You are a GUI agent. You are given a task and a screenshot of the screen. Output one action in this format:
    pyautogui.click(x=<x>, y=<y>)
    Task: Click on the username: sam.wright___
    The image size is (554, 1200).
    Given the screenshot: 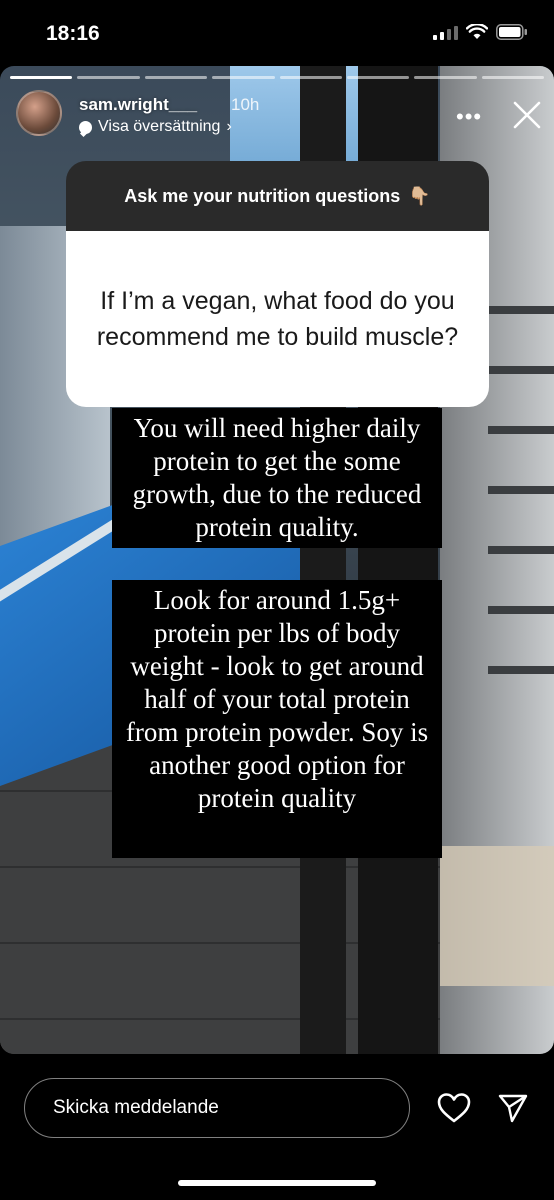 What is the action you would take?
    pyautogui.click(x=138, y=105)
    